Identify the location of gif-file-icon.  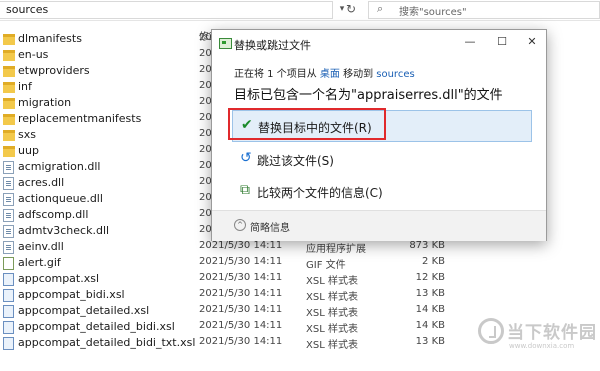
(8, 263).